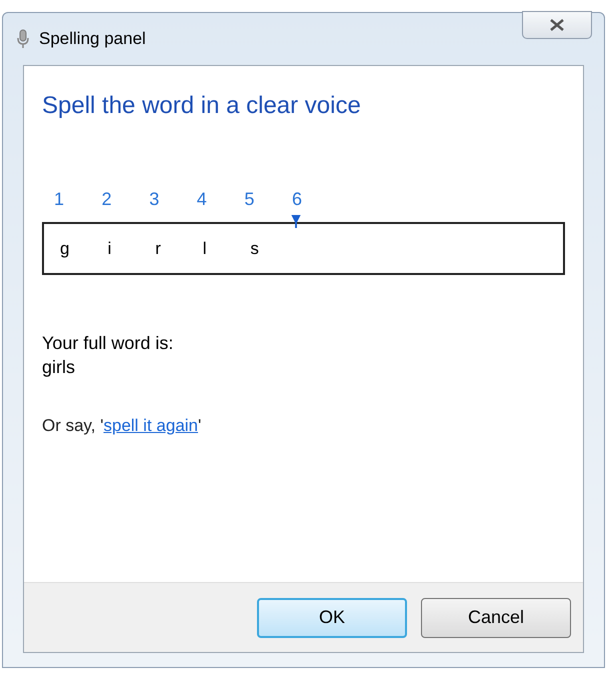  Describe the element at coordinates (202, 106) in the screenshot. I see `instruction-heading: Spell the word in a clear voice` at that location.